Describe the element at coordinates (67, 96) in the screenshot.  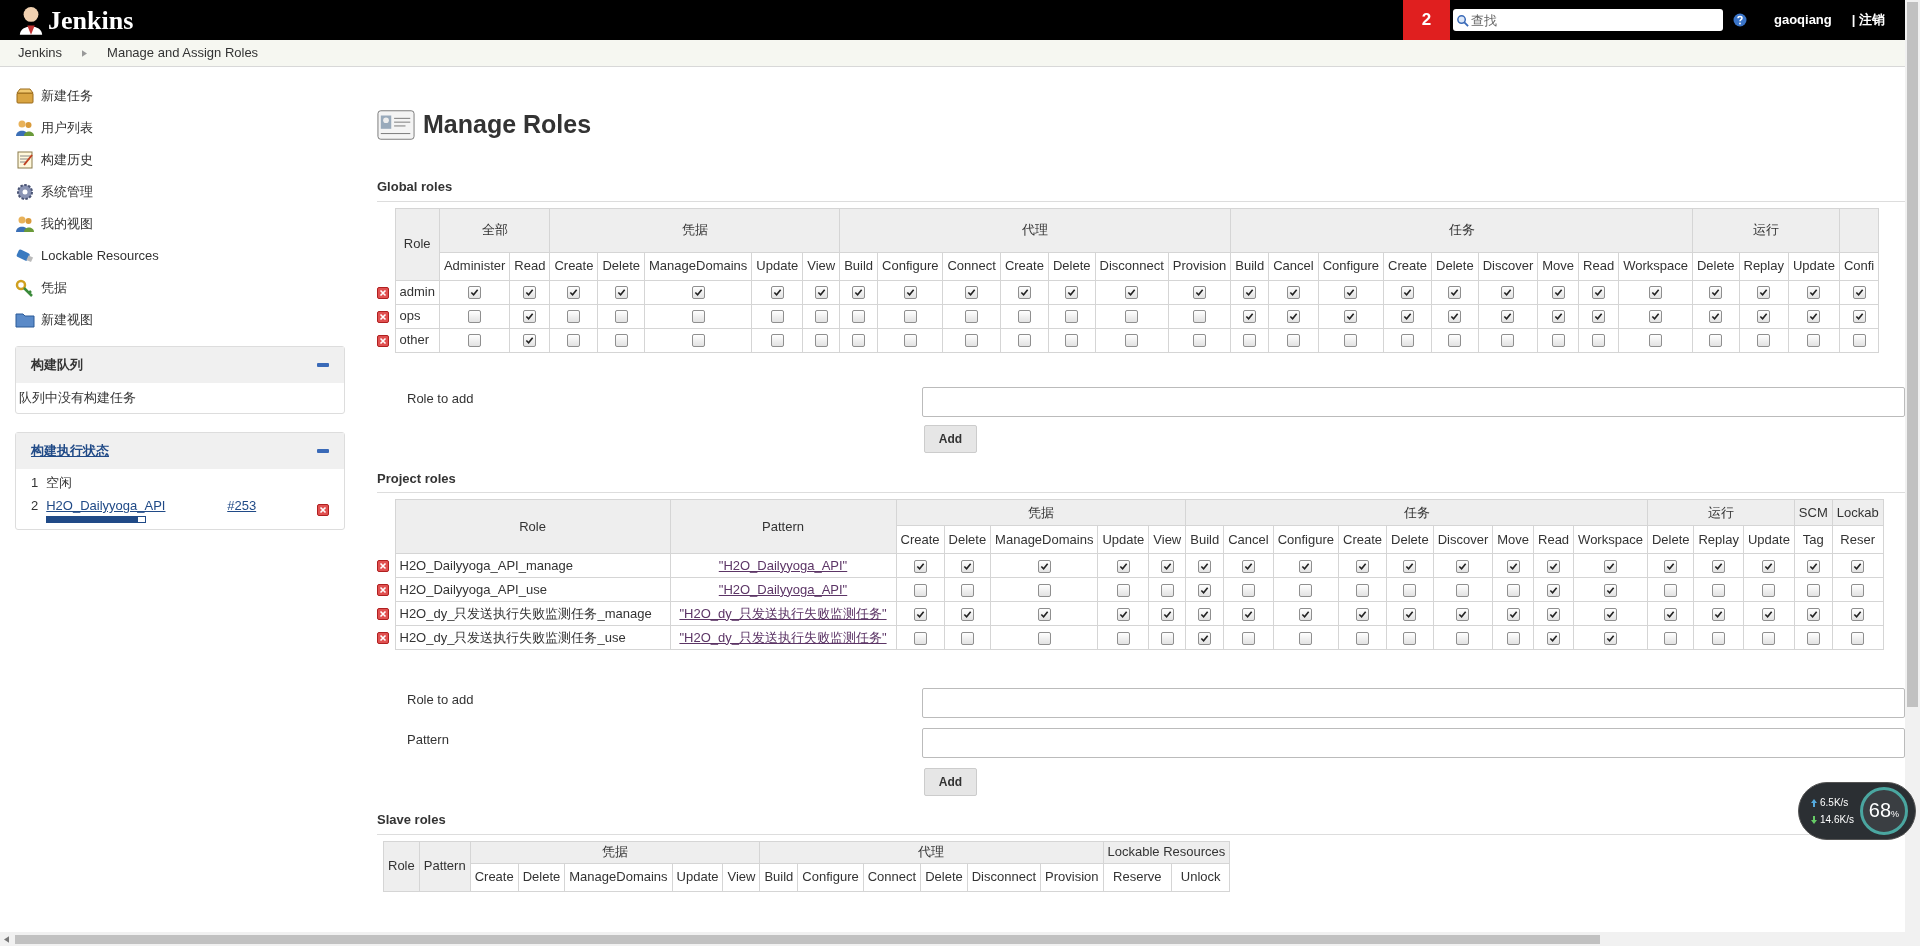
I see `sidebar-link: 新建任务` at that location.